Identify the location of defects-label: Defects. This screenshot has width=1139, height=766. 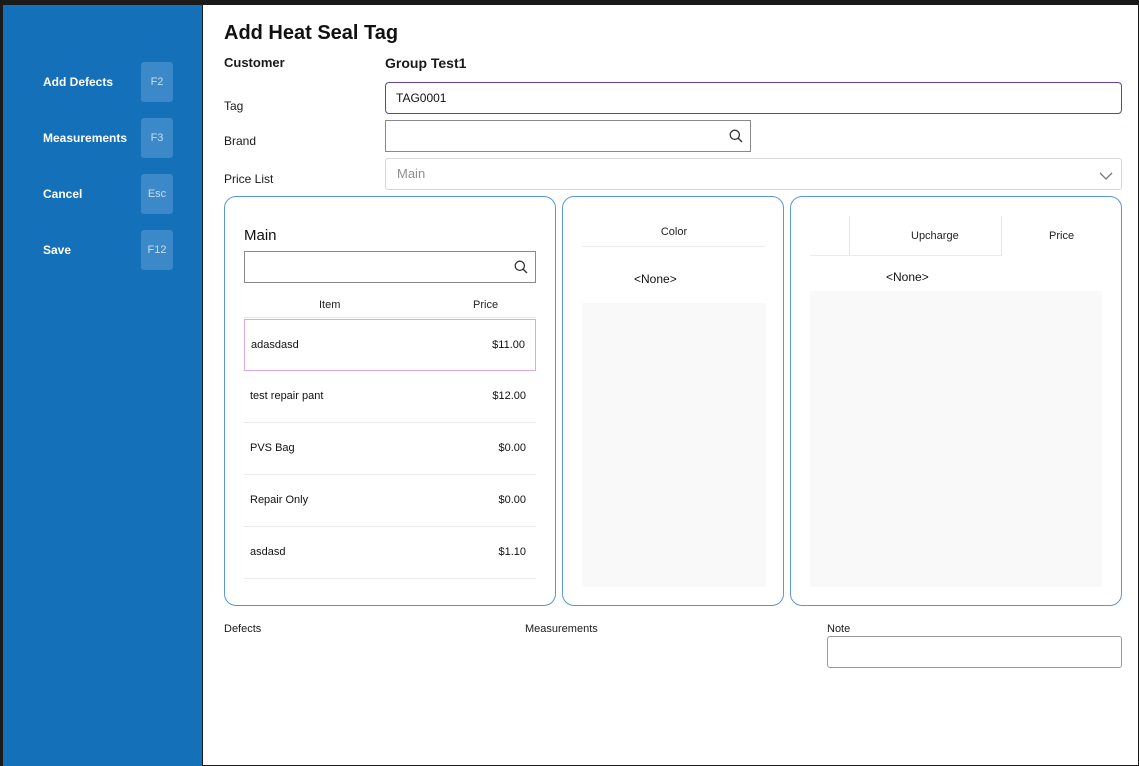
(243, 629).